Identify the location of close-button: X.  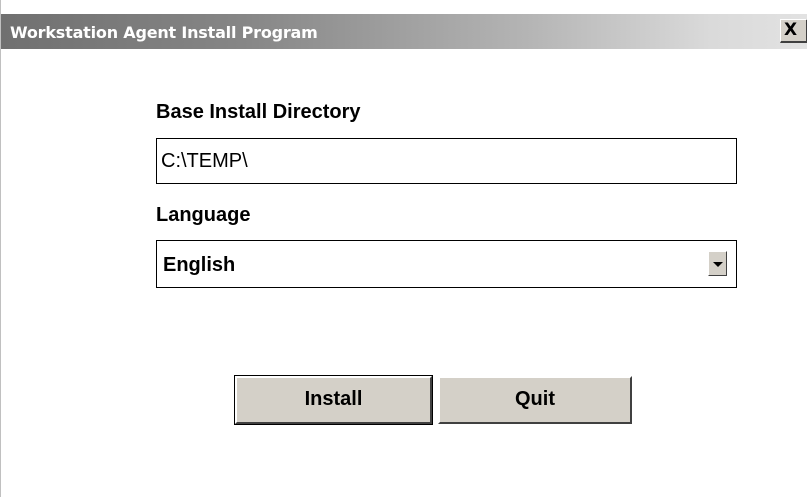
(793, 31).